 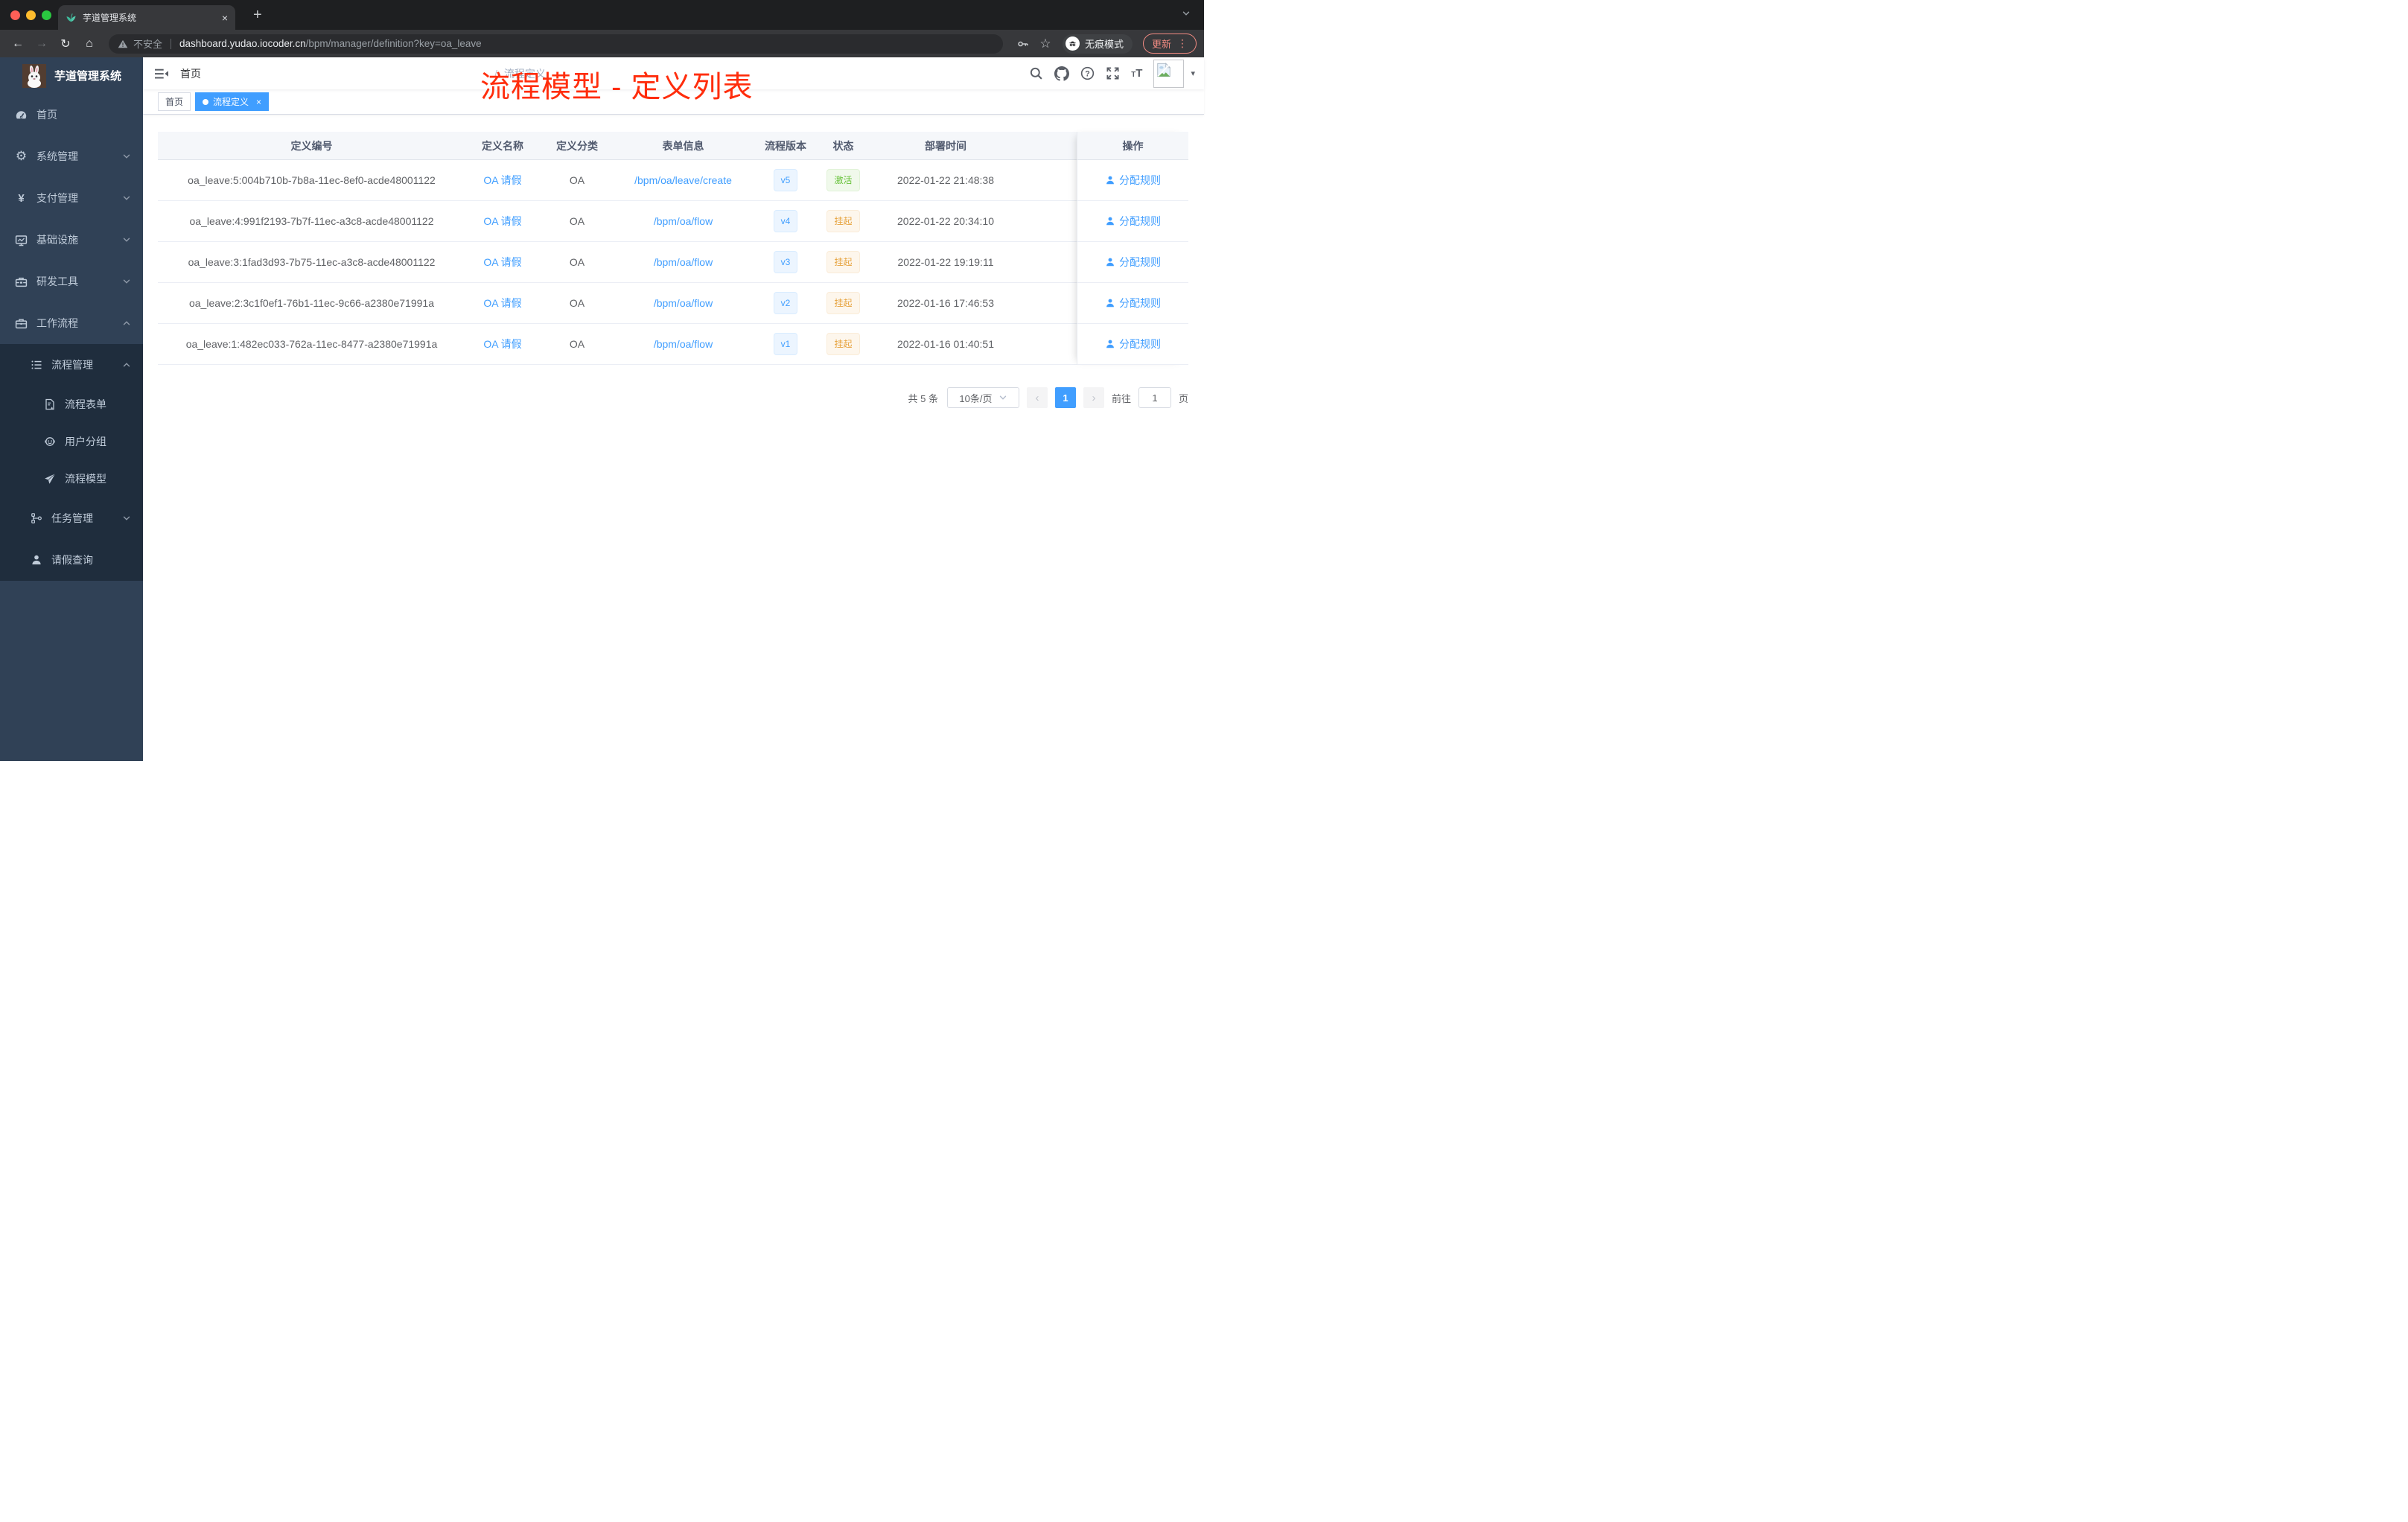 I want to click on github-icon, so click(x=1062, y=73).